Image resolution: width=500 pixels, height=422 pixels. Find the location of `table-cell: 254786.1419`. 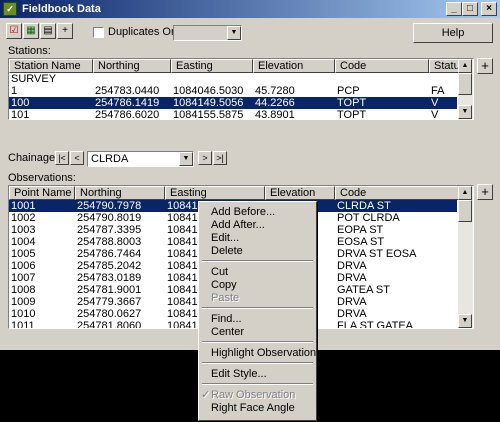

table-cell: 254786.1419 is located at coordinates (127, 103).